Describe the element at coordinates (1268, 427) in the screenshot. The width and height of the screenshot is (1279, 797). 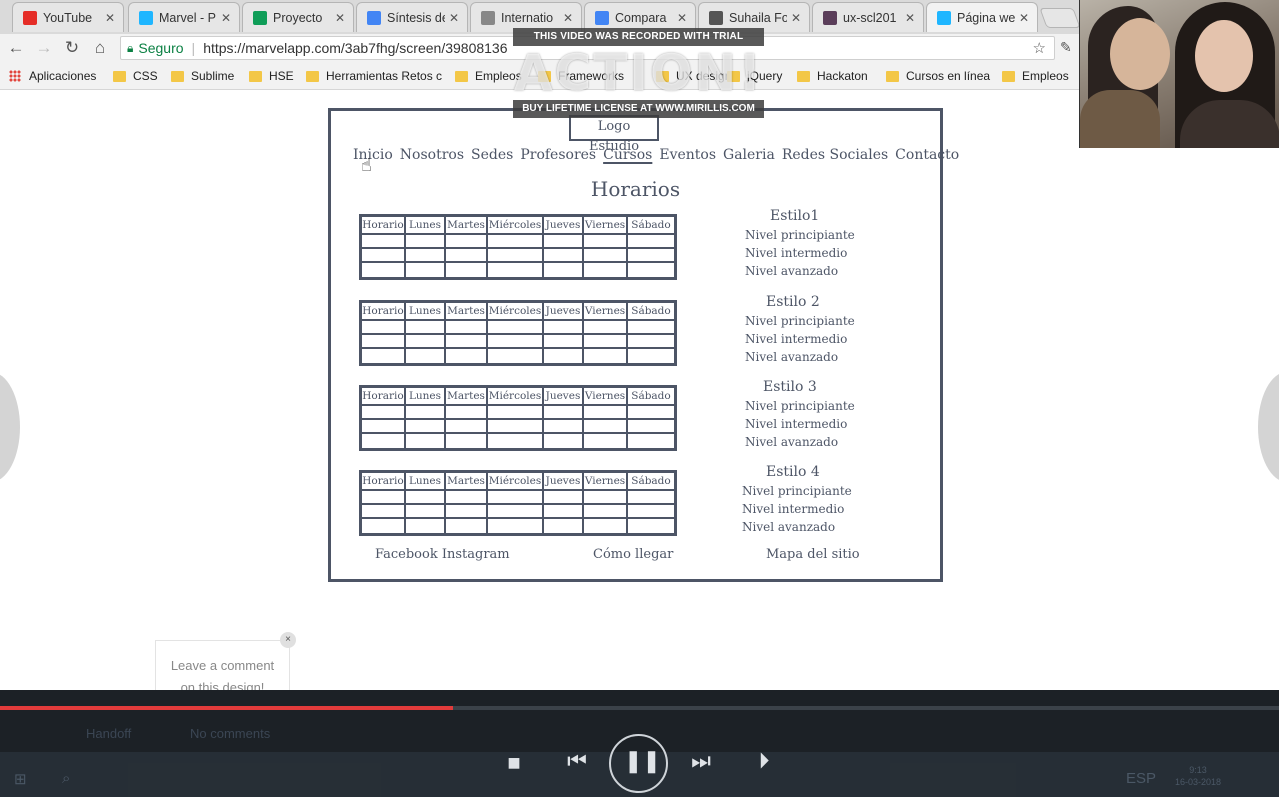
I see `next-screen-button` at that location.